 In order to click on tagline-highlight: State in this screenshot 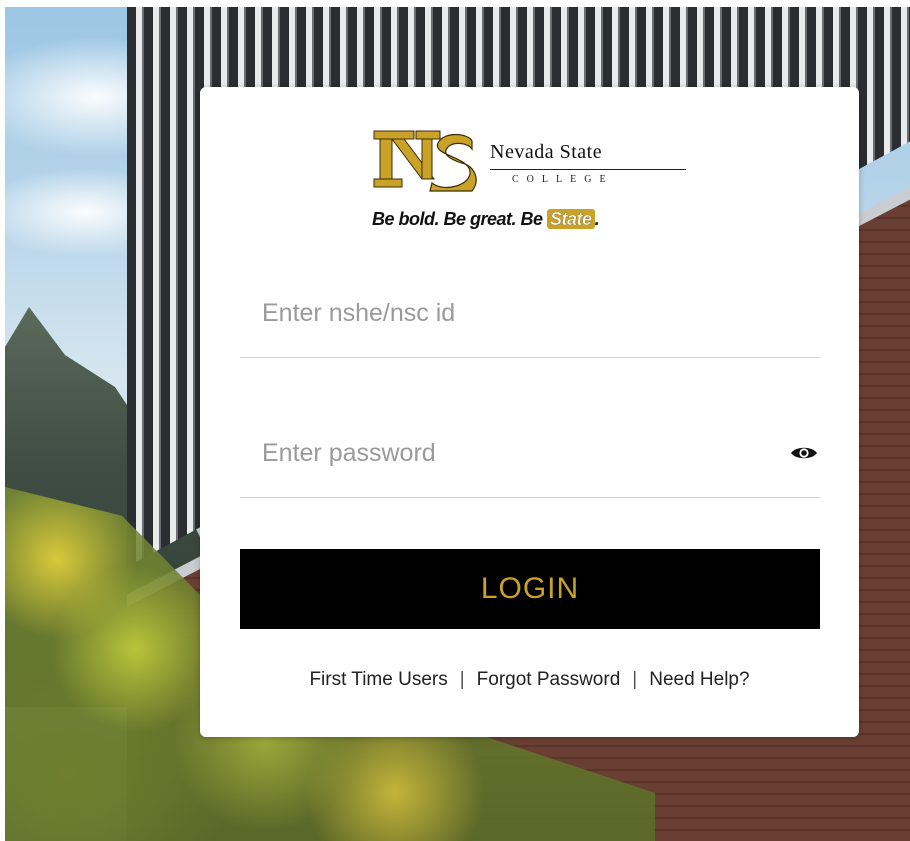, I will do `click(571, 219)`.